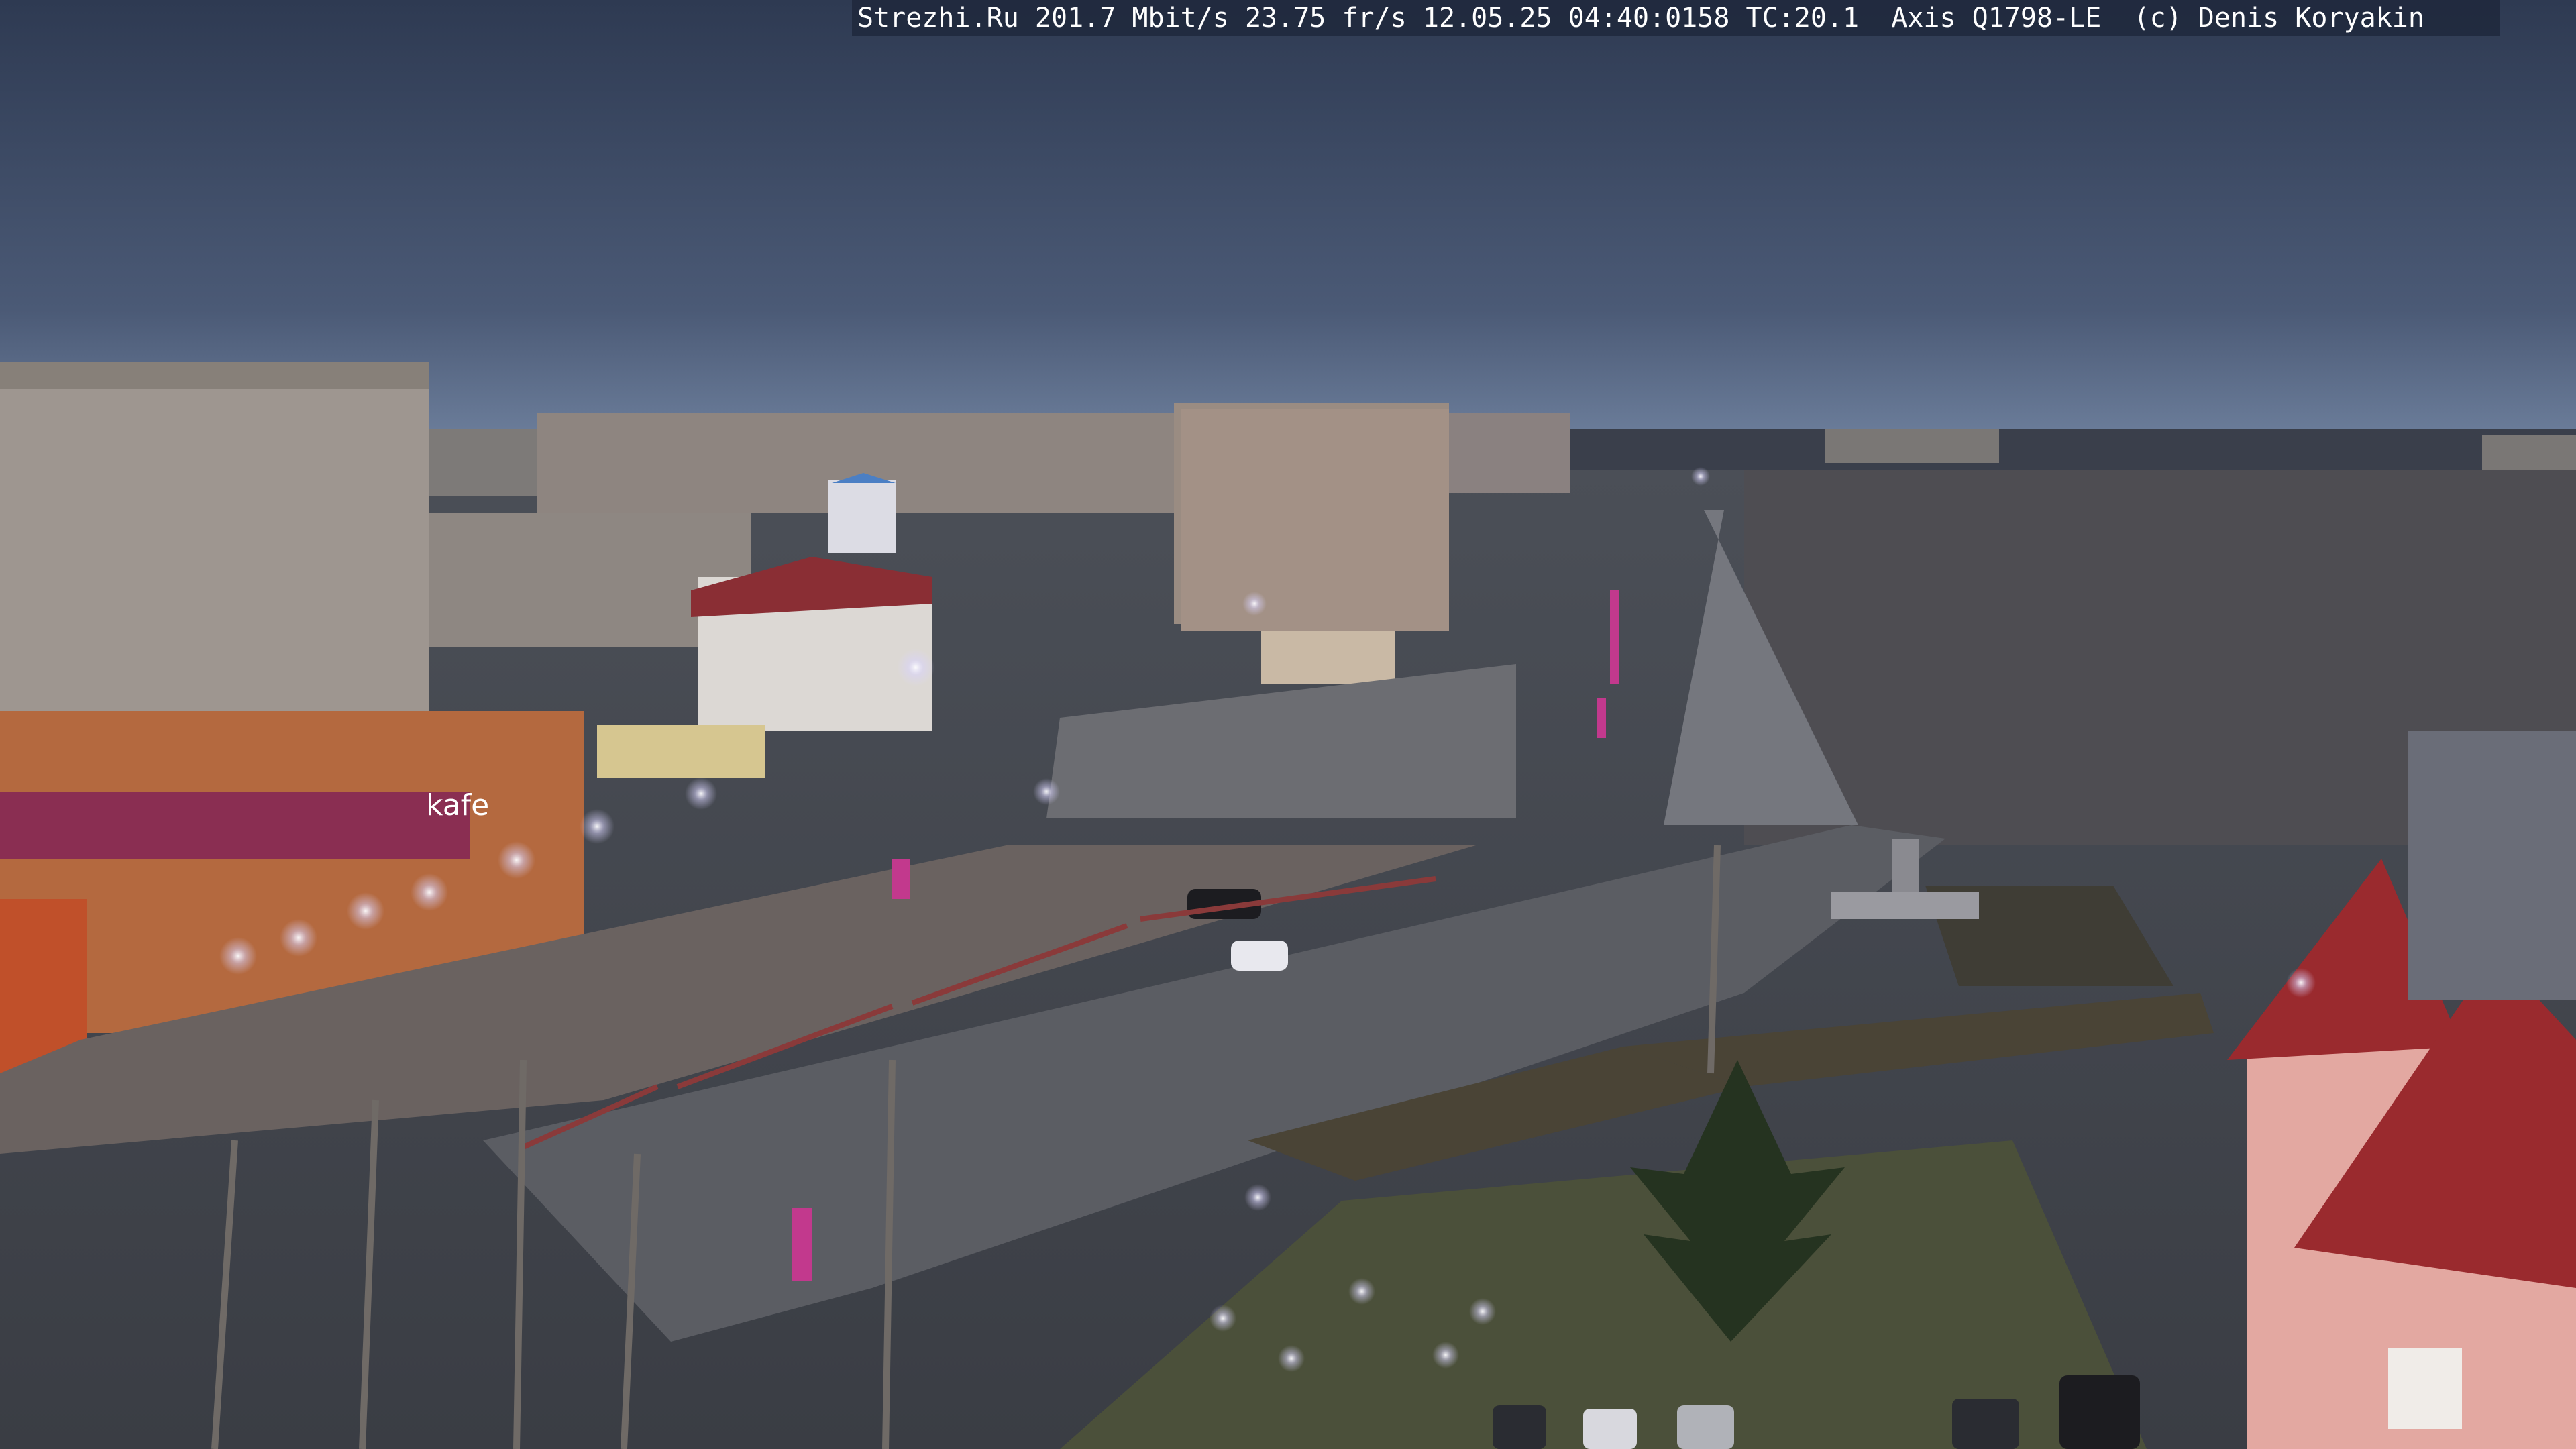 Image resolution: width=2576 pixels, height=1449 pixels. I want to click on car-white, so click(1259, 956).